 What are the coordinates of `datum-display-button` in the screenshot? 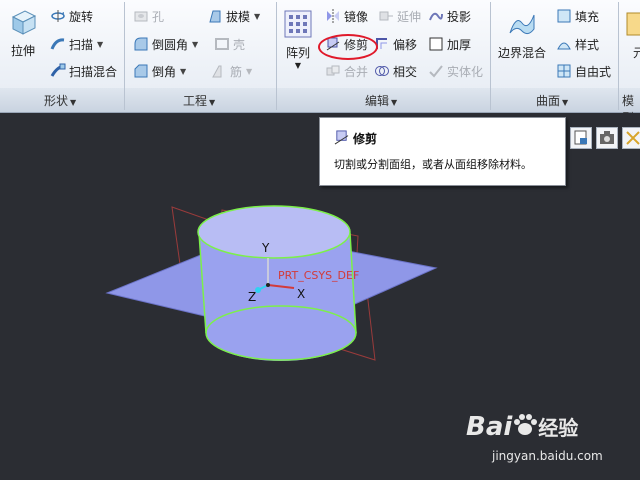 It's located at (631, 138).